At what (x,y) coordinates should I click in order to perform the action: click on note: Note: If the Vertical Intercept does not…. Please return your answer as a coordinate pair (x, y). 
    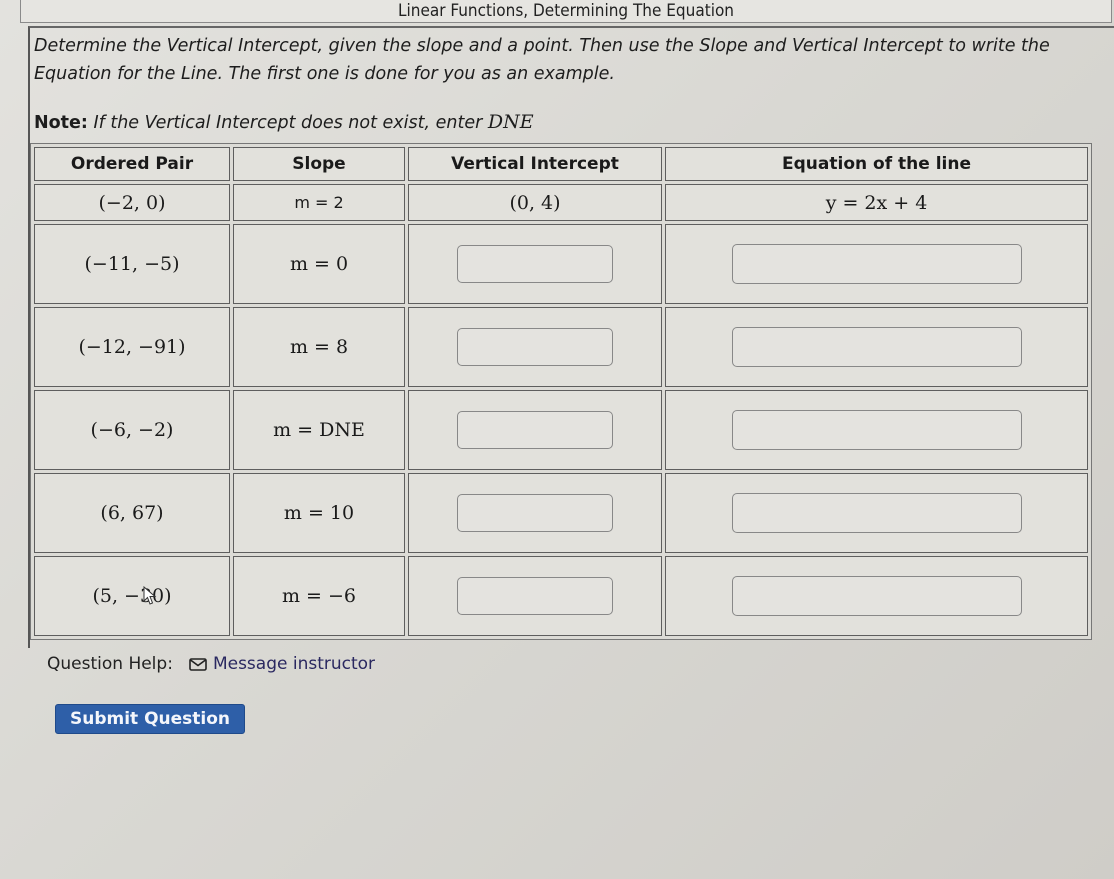
    Looking at the image, I should click on (284, 122).